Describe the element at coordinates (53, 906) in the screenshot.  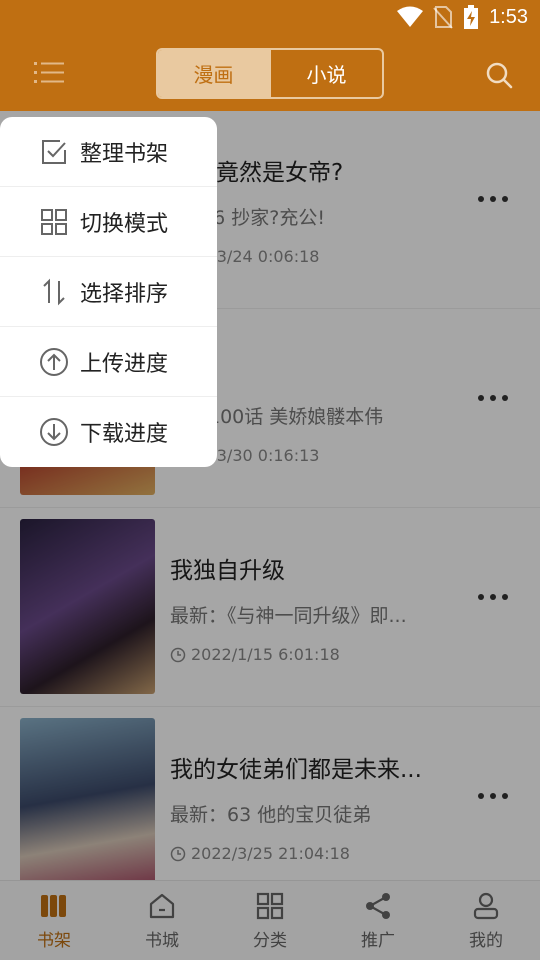
I see `bookshelf-icon` at that location.